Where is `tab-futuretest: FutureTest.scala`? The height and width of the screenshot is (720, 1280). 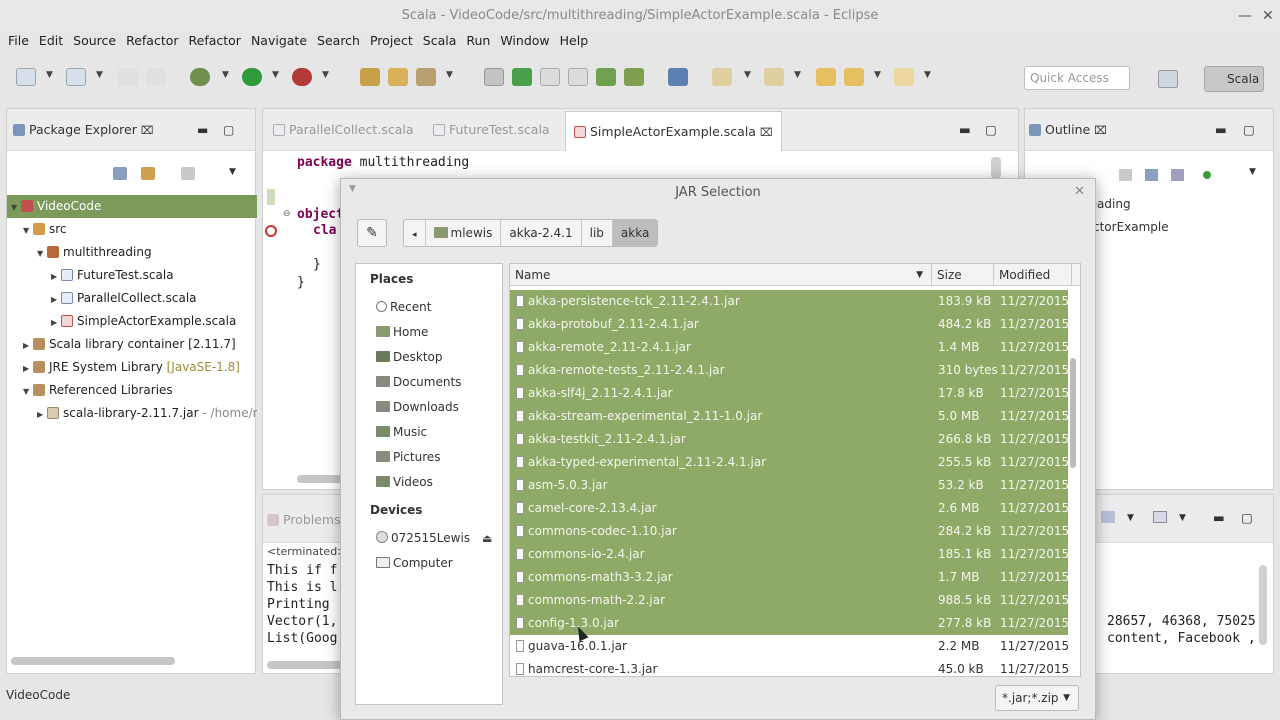
tab-futuretest: FutureTest.scala is located at coordinates (491, 130).